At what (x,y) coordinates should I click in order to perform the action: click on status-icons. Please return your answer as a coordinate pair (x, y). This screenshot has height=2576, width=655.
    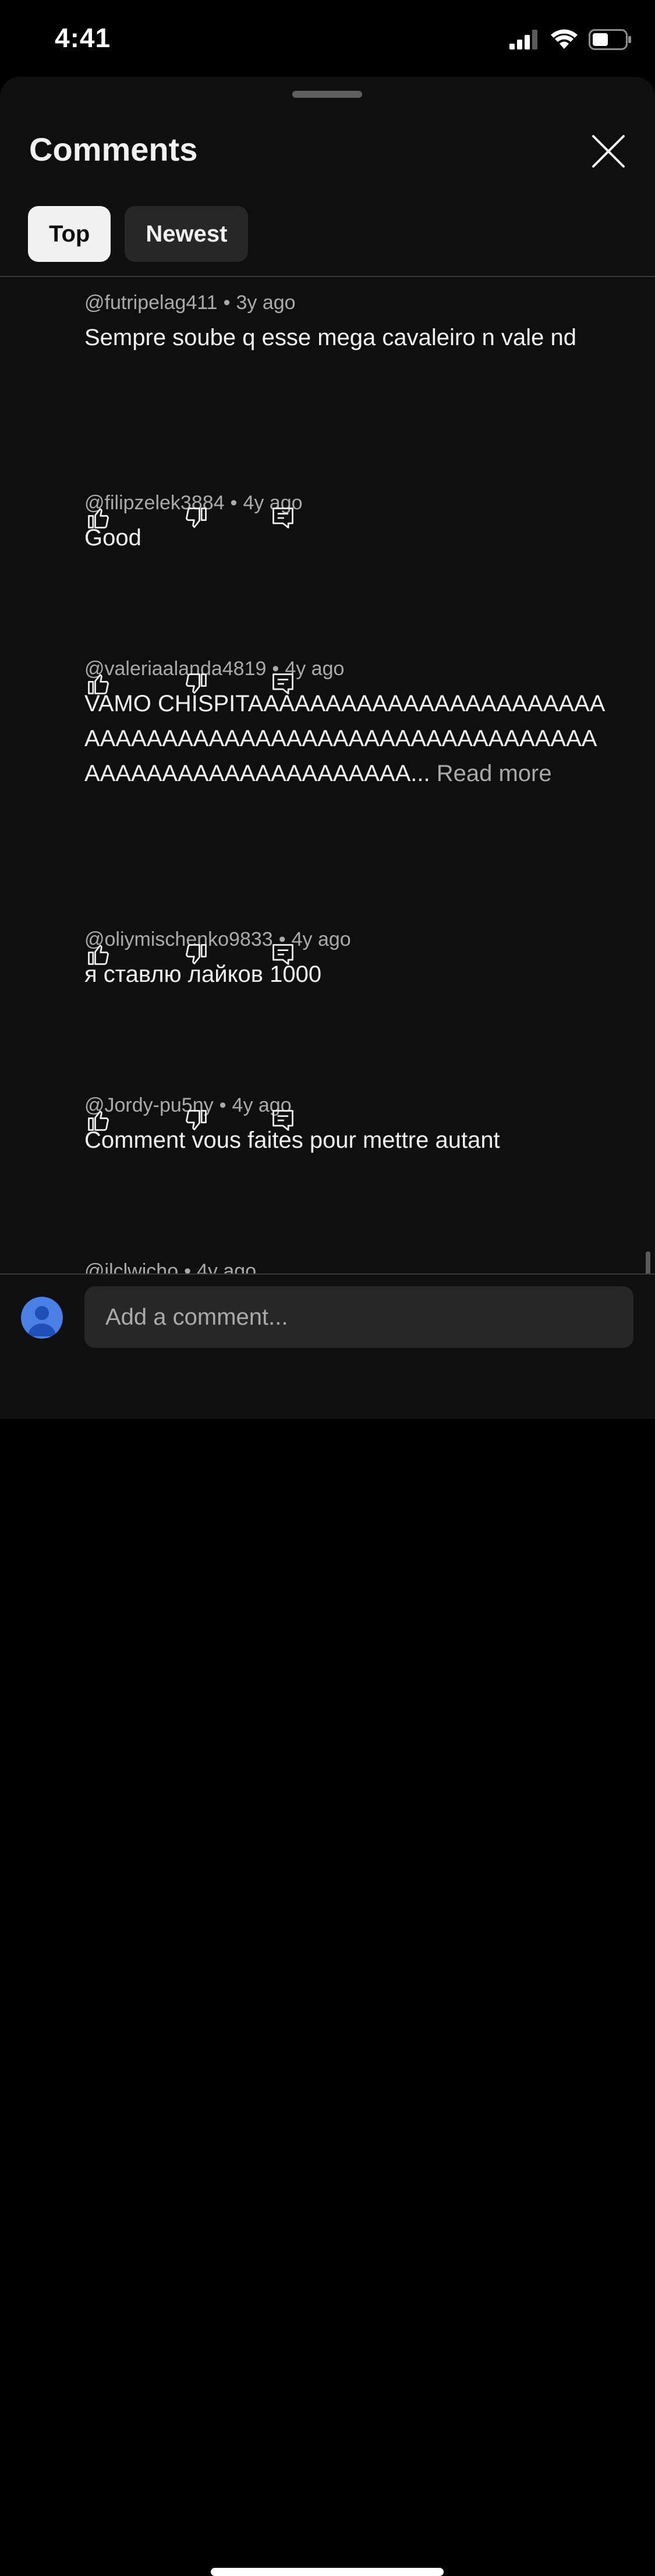
    Looking at the image, I should click on (570, 41).